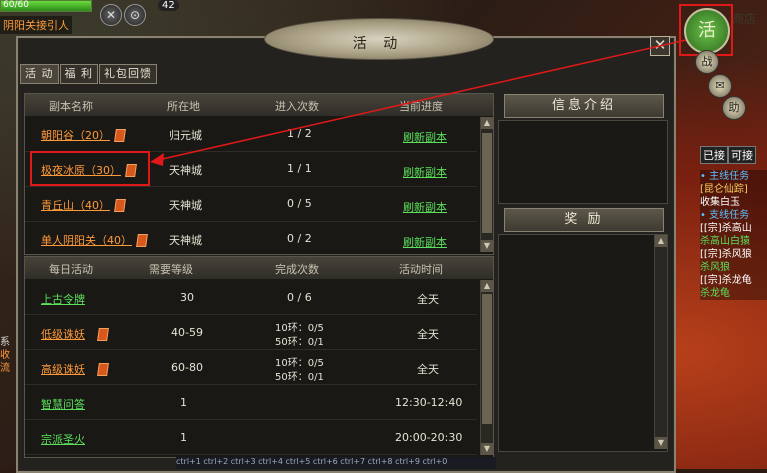 The height and width of the screenshot is (473, 767). Describe the element at coordinates (251, 134) in the screenshot. I see `dungeon-row: 朝阳谷（20） 归元城 1 / 2 刷新副本` at that location.